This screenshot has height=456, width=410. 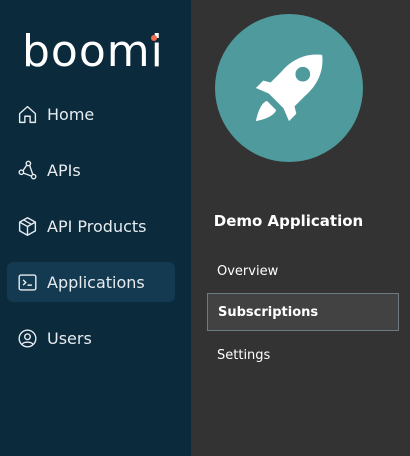 I want to click on tab-overview: Overview, so click(x=302, y=271).